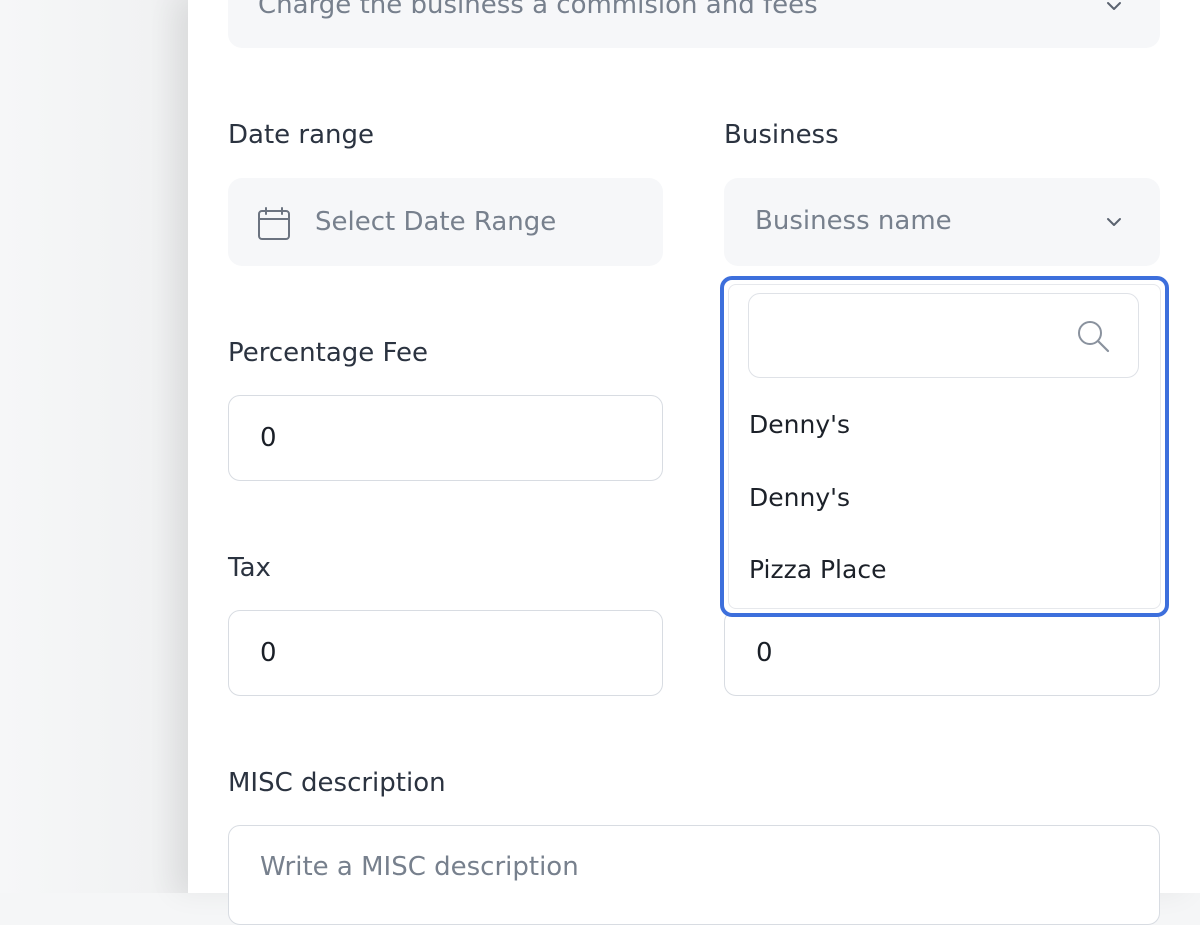 This screenshot has width=1200, height=925. Describe the element at coordinates (274, 223) in the screenshot. I see `calendar-icon` at that location.